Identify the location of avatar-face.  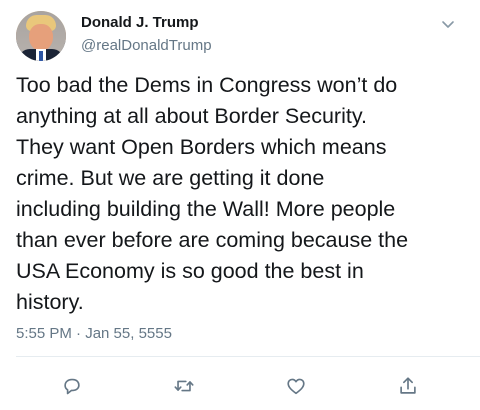
(41, 37).